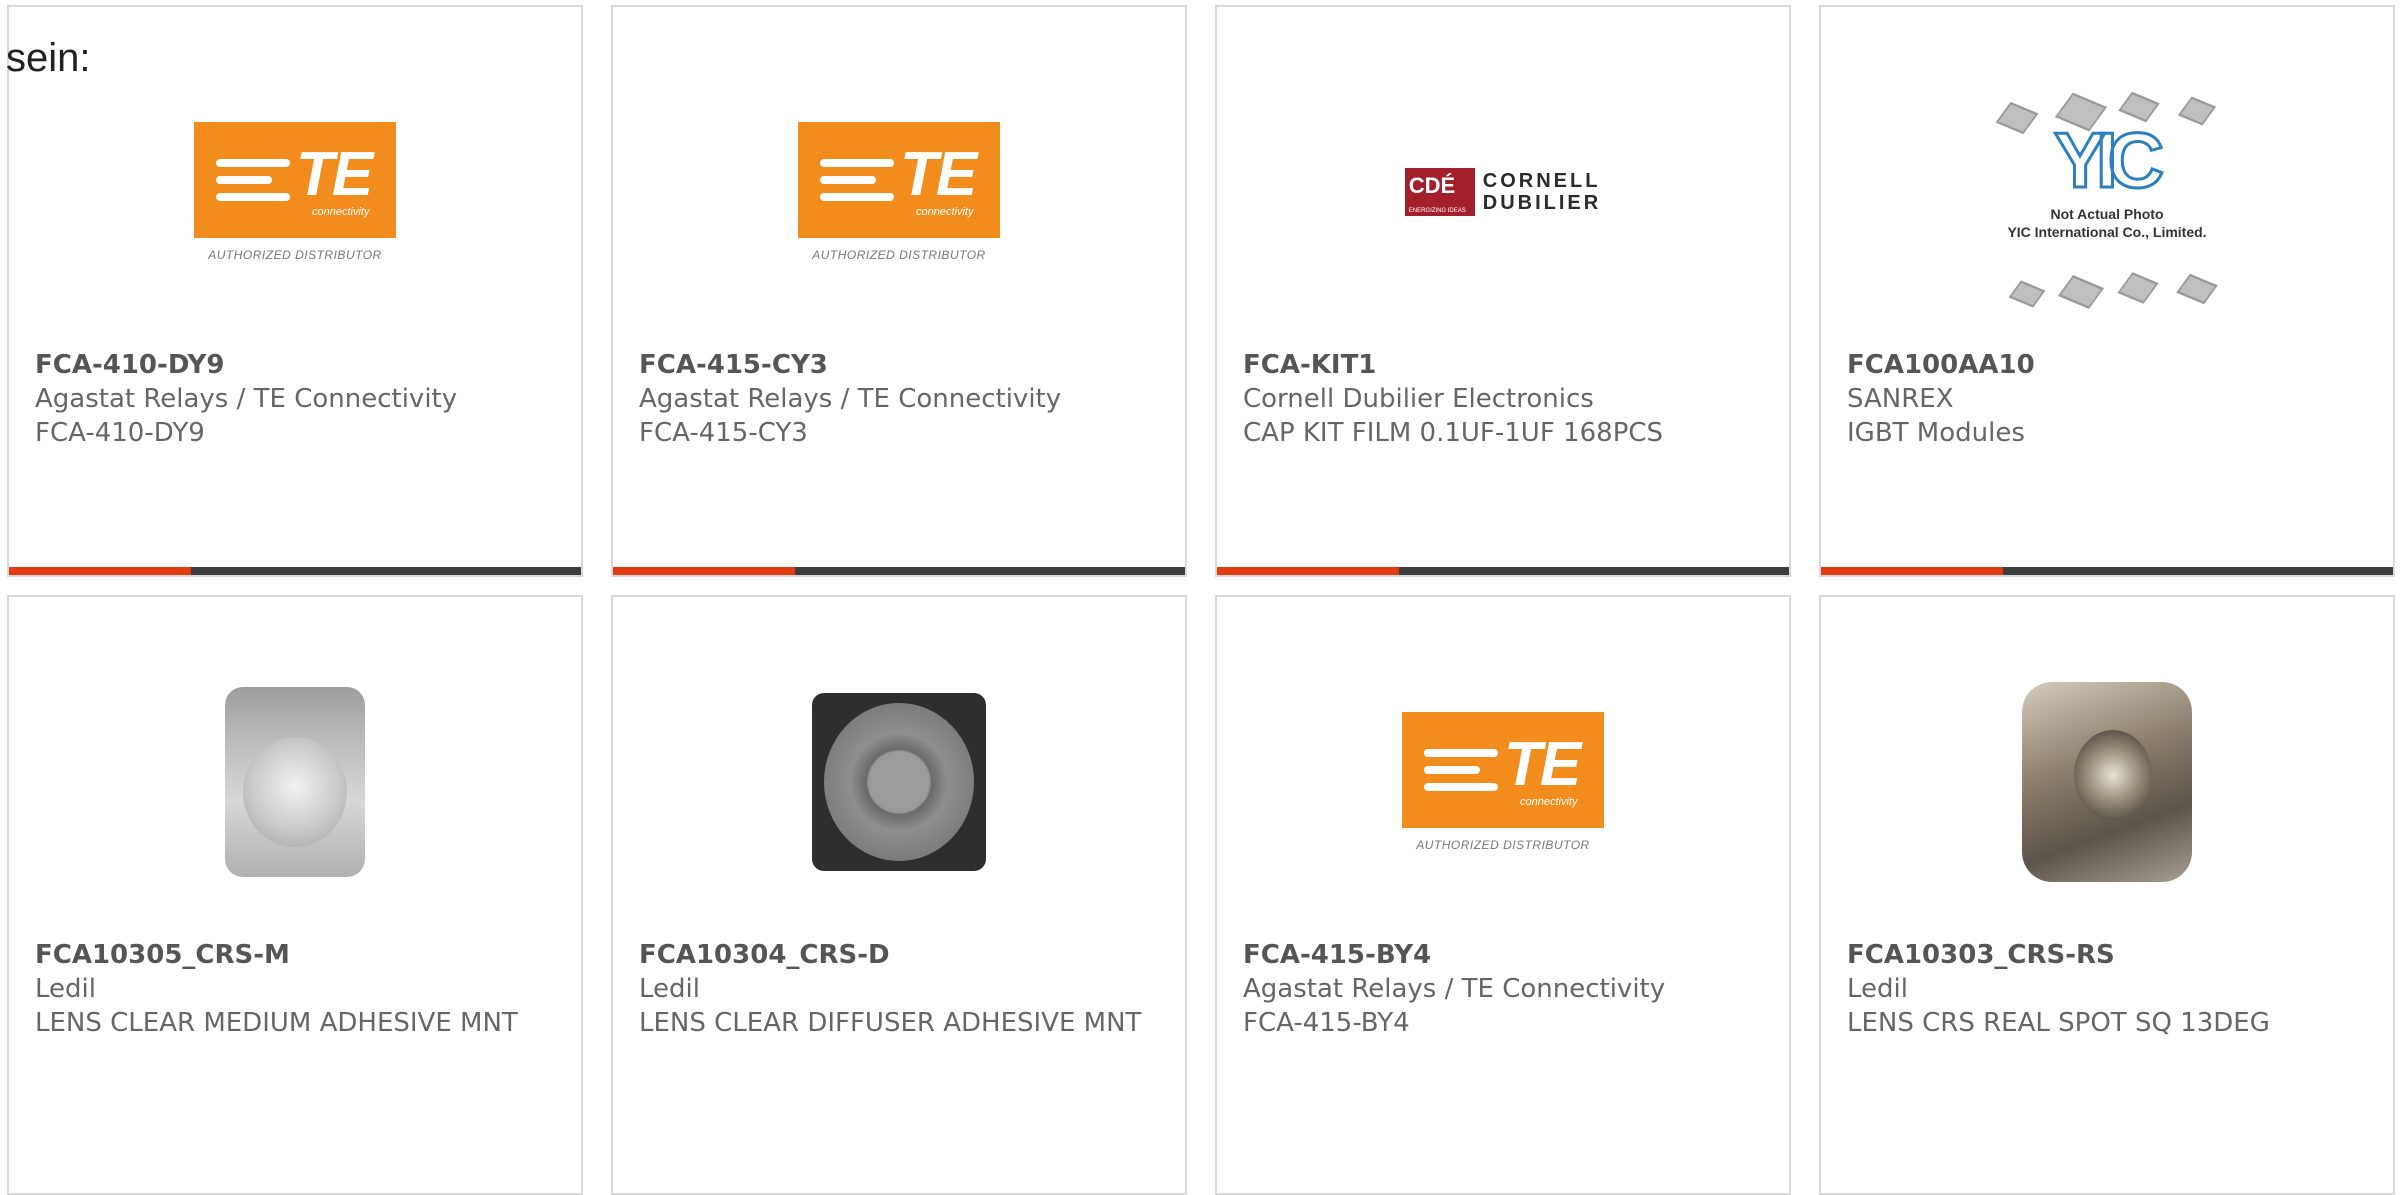 Image resolution: width=2400 pixels, height=1195 pixels. What do you see at coordinates (1900, 399) in the screenshot?
I see `manufacturer: SANREX` at bounding box center [1900, 399].